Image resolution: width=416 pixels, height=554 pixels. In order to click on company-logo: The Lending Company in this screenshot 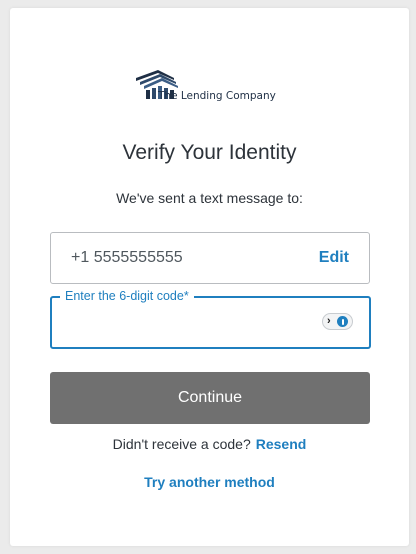, I will do `click(209, 89)`.